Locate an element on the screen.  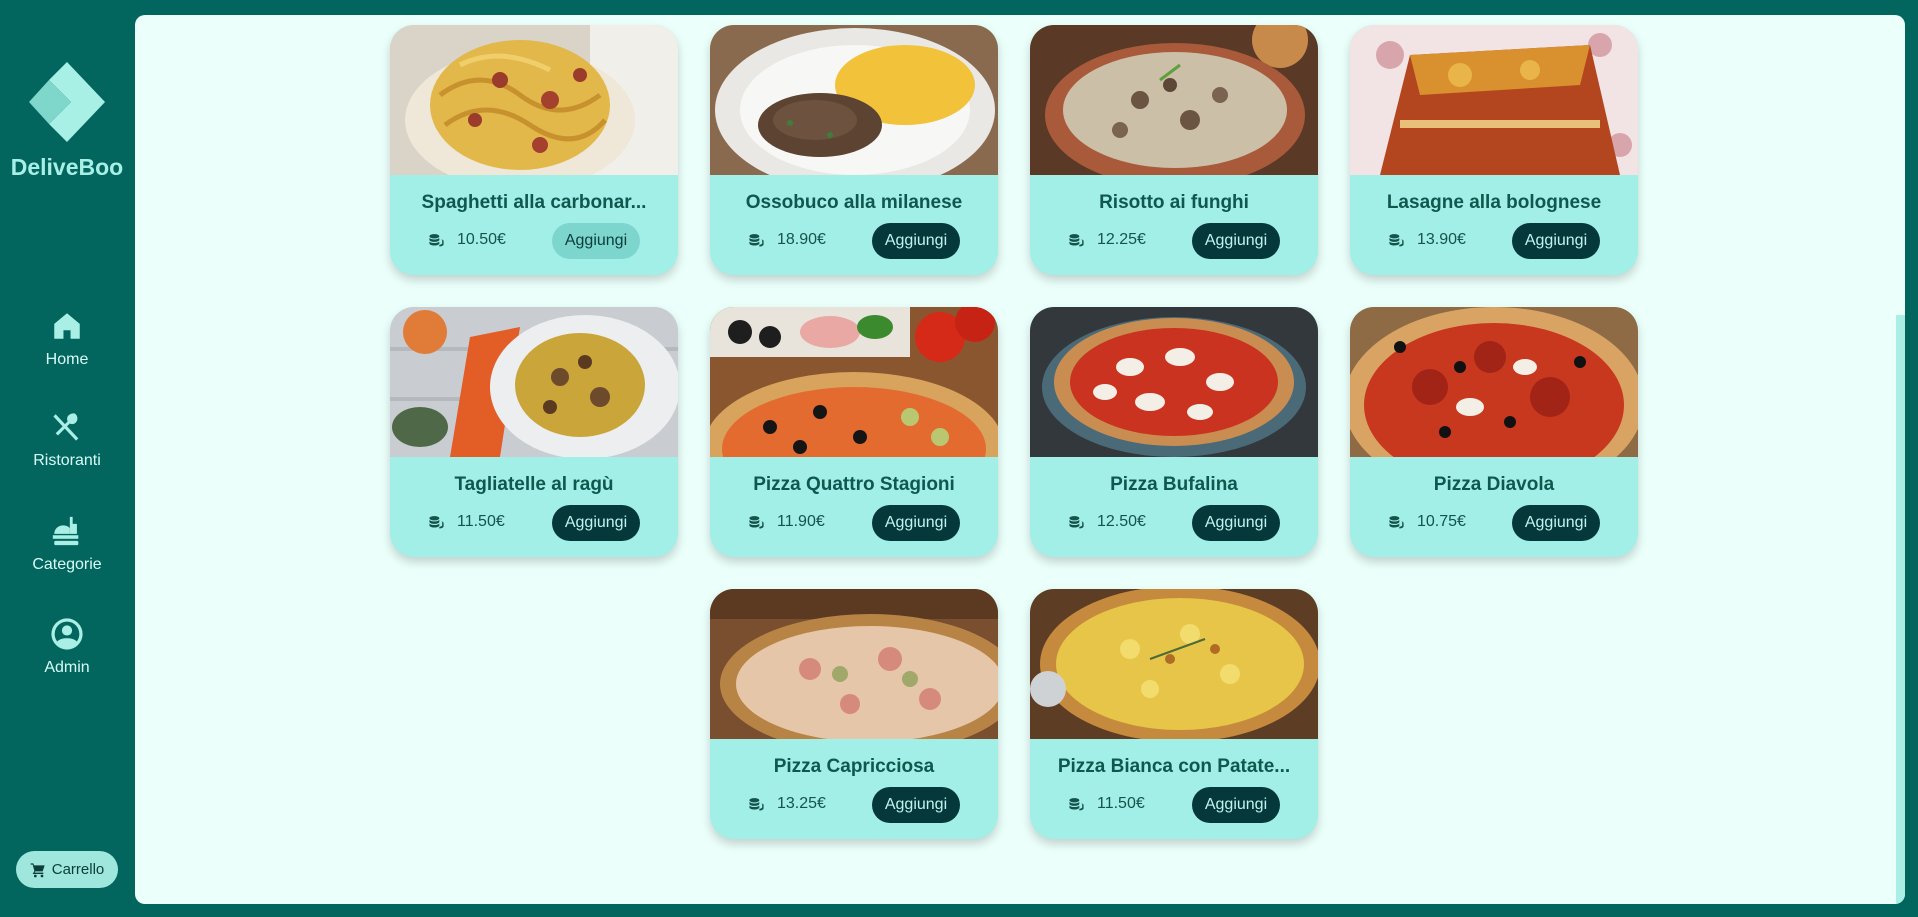
cart-icon is located at coordinates (37, 869).